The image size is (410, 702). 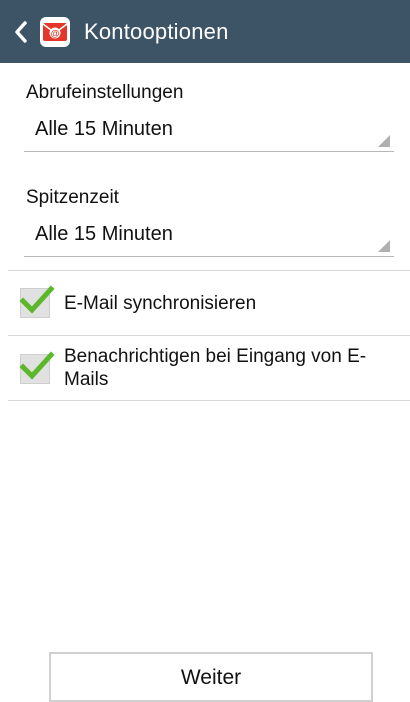 What do you see at coordinates (105, 92) in the screenshot?
I see `sync-settings-label: Abrufeinstellungen` at bounding box center [105, 92].